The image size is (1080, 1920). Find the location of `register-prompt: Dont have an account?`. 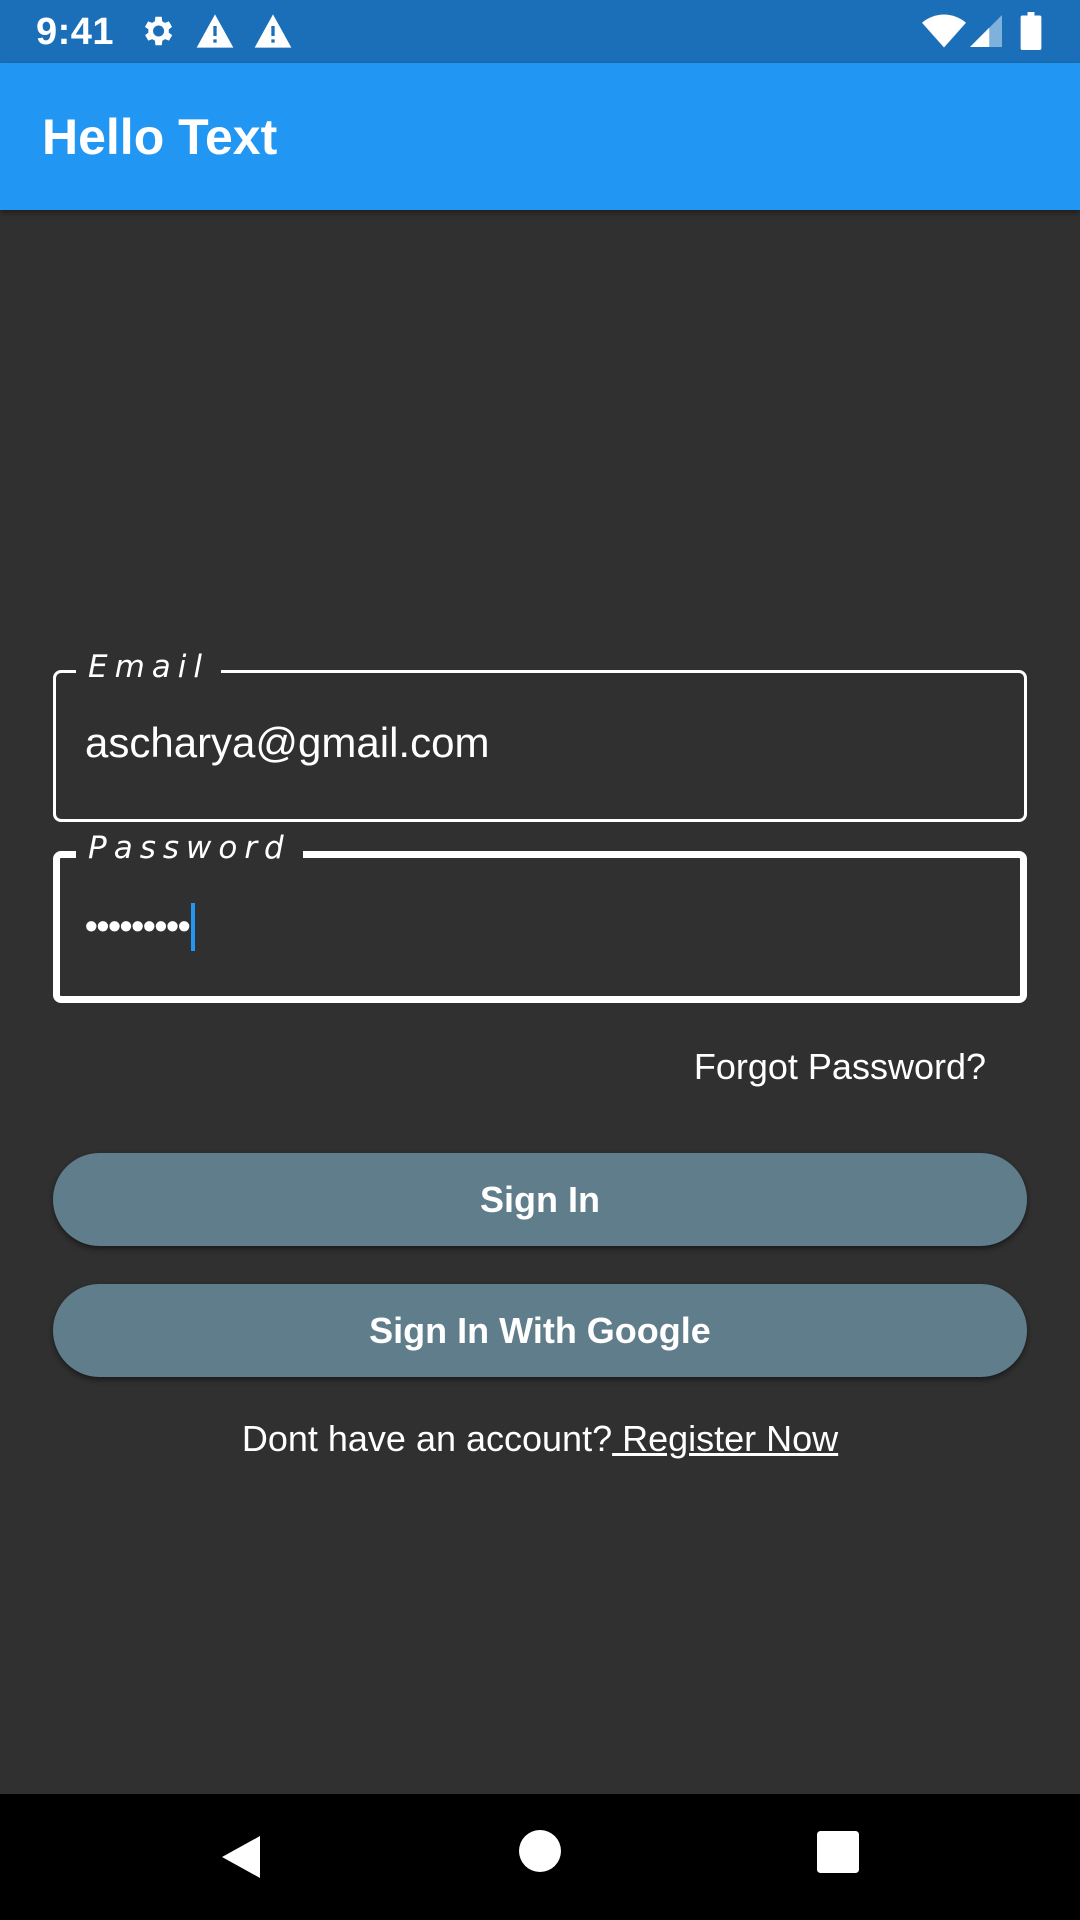

register-prompt: Dont have an account? is located at coordinates (427, 1438).